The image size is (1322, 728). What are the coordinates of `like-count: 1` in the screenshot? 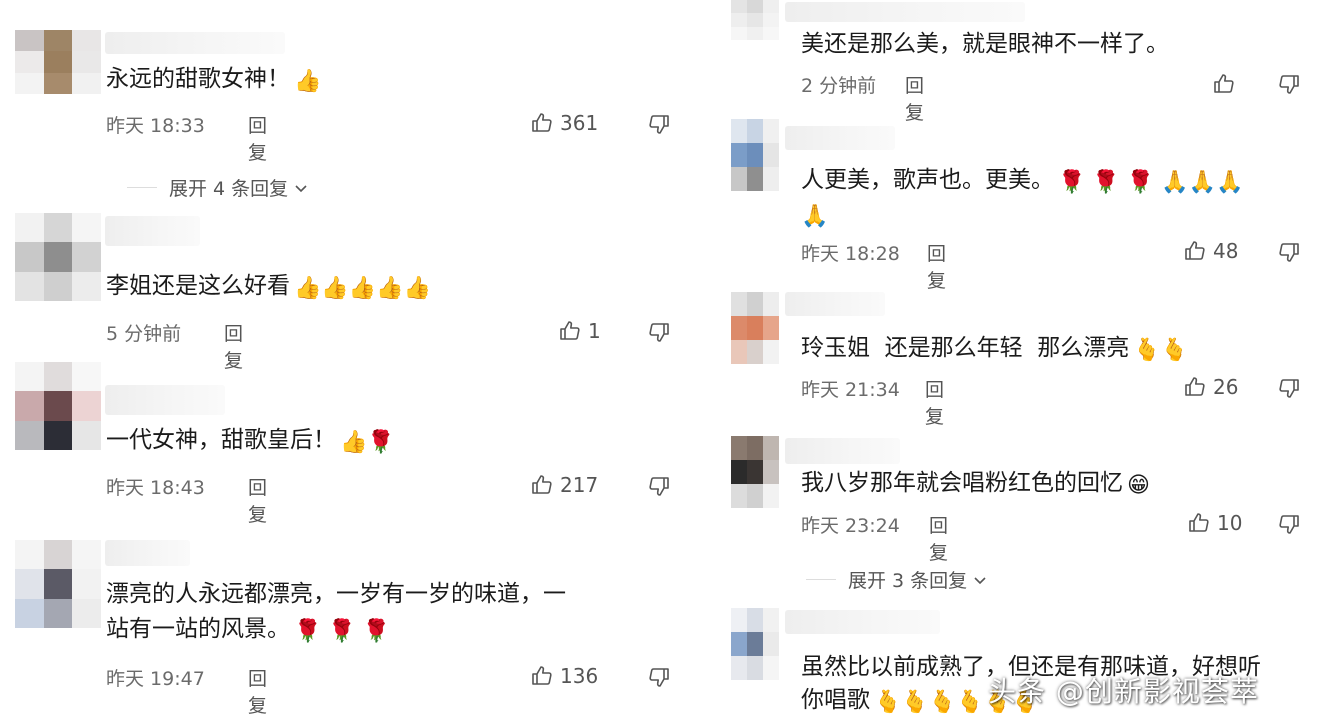 It's located at (594, 331).